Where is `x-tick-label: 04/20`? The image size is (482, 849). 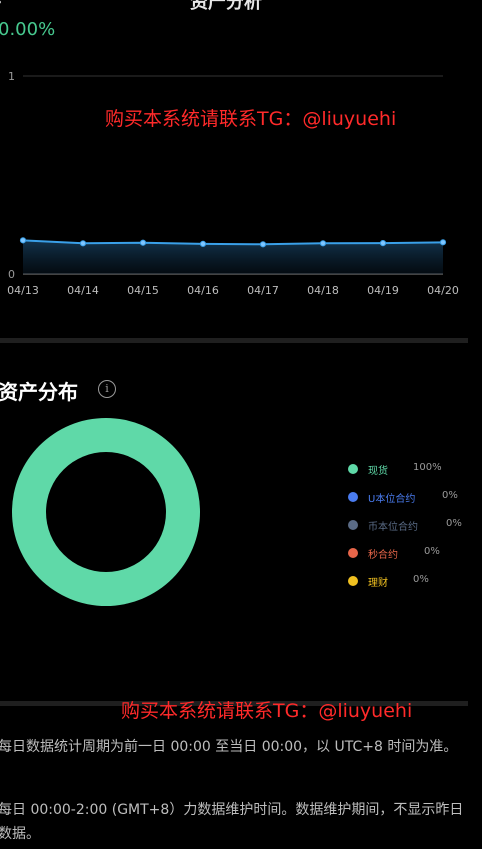
x-tick-label: 04/20 is located at coordinates (443, 290).